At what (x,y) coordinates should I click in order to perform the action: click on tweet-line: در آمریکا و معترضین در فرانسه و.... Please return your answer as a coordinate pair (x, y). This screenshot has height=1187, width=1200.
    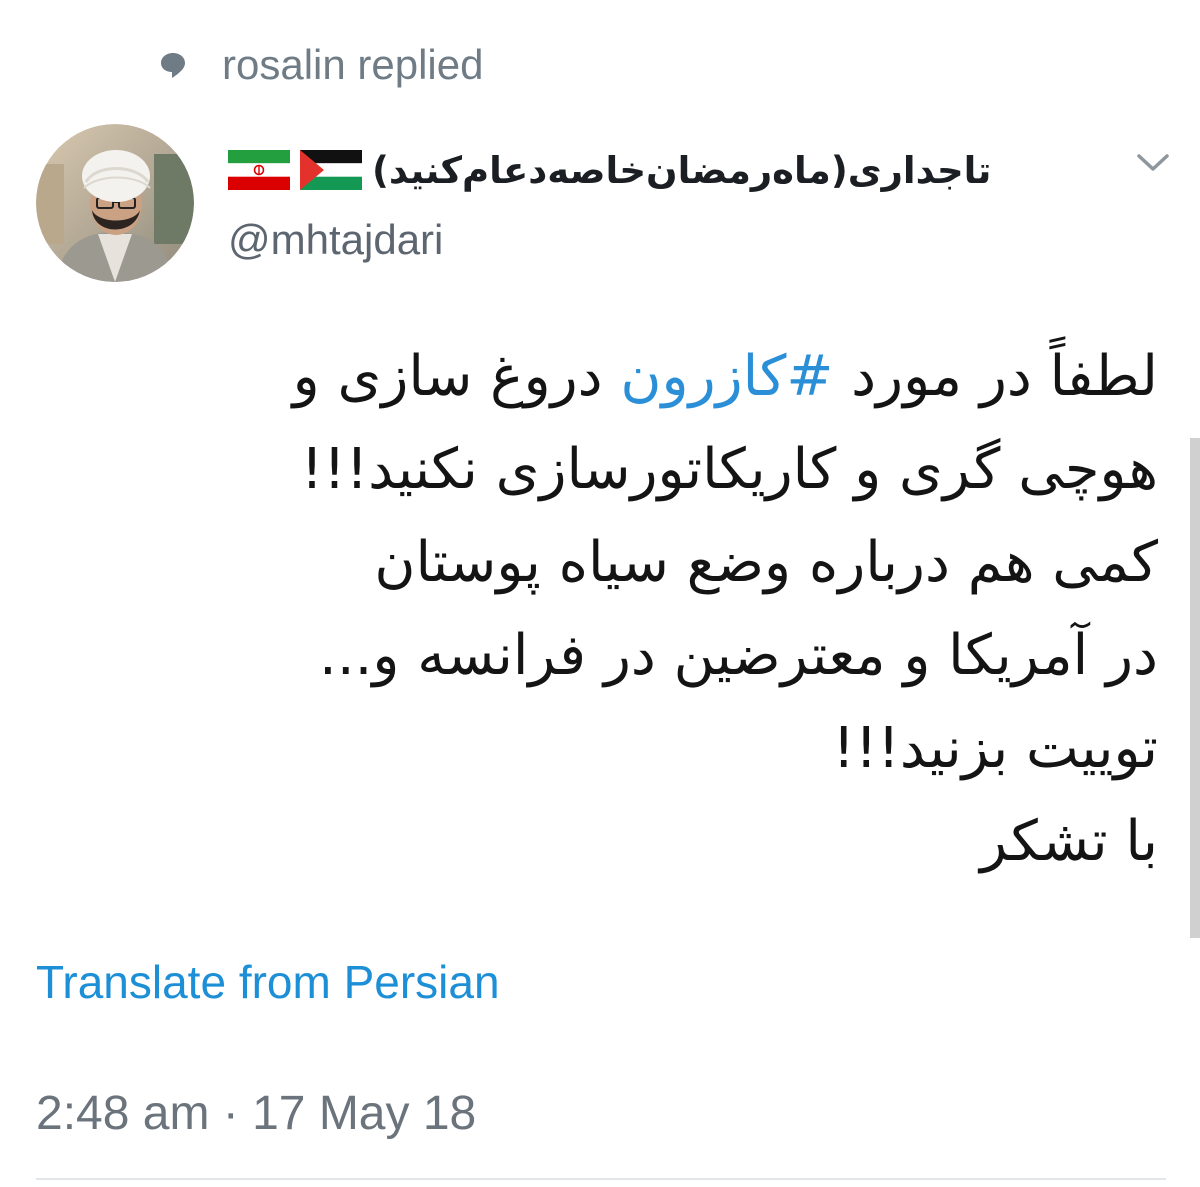
    Looking at the image, I should click on (738, 655).